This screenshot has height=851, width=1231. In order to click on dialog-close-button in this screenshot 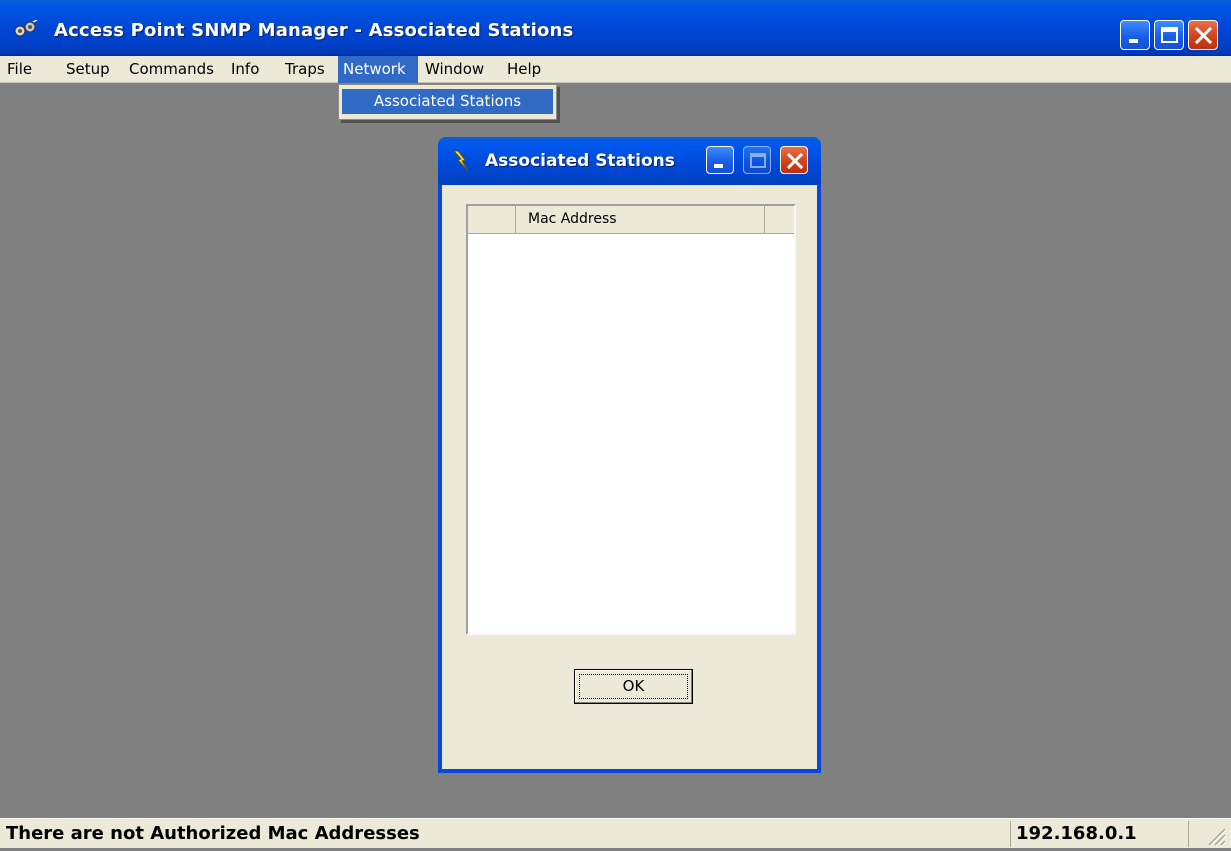, I will do `click(794, 160)`.